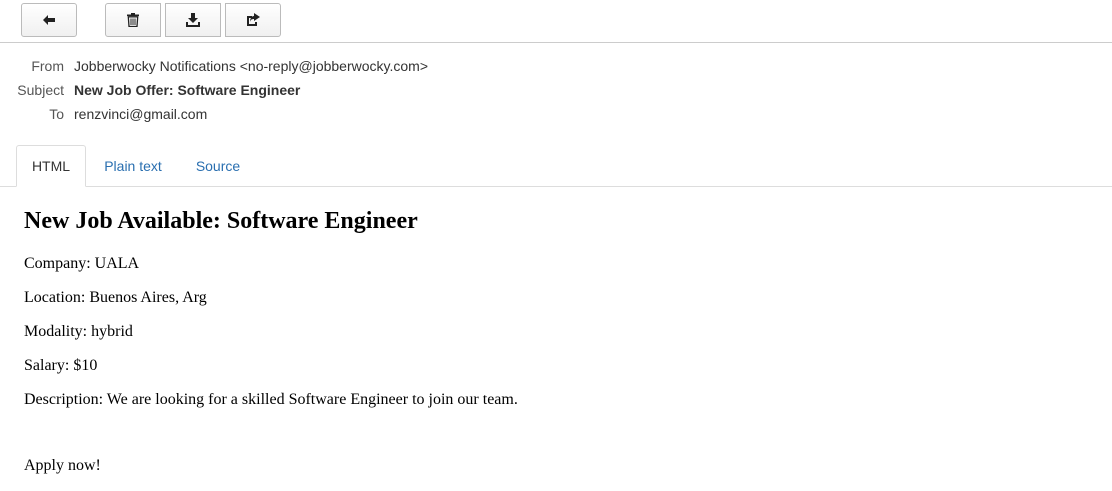 The width and height of the screenshot is (1112, 491). I want to click on arrow-left-icon, so click(49, 20).